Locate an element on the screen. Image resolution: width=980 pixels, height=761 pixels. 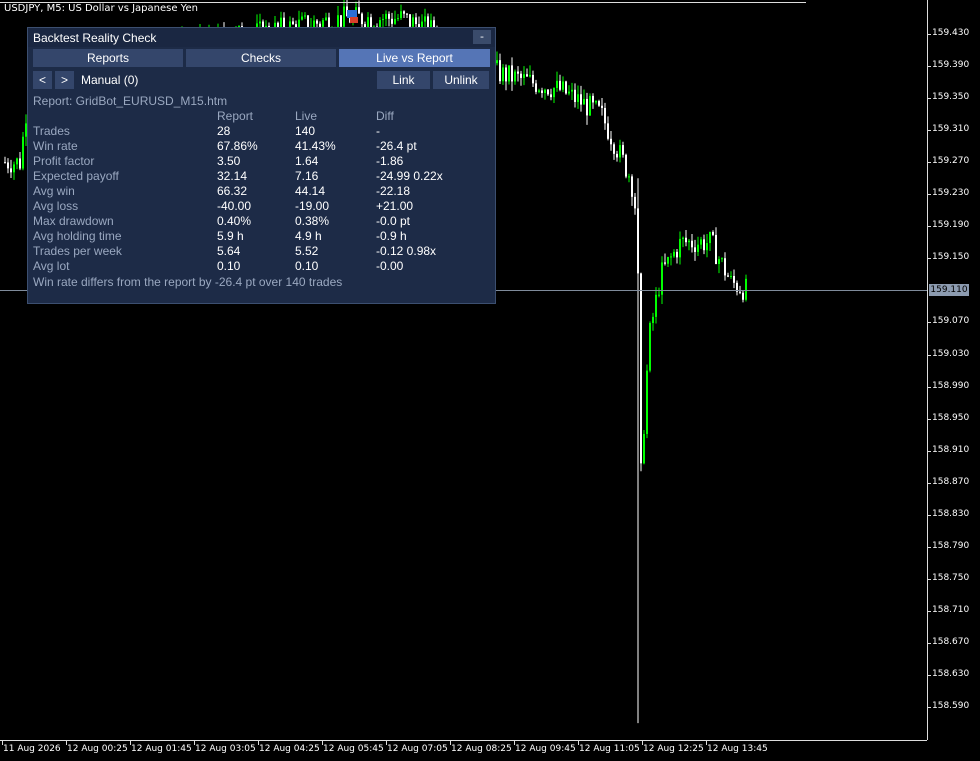
table-row: Avg win 66.32 44.14 -22.18 is located at coordinates (261, 191).